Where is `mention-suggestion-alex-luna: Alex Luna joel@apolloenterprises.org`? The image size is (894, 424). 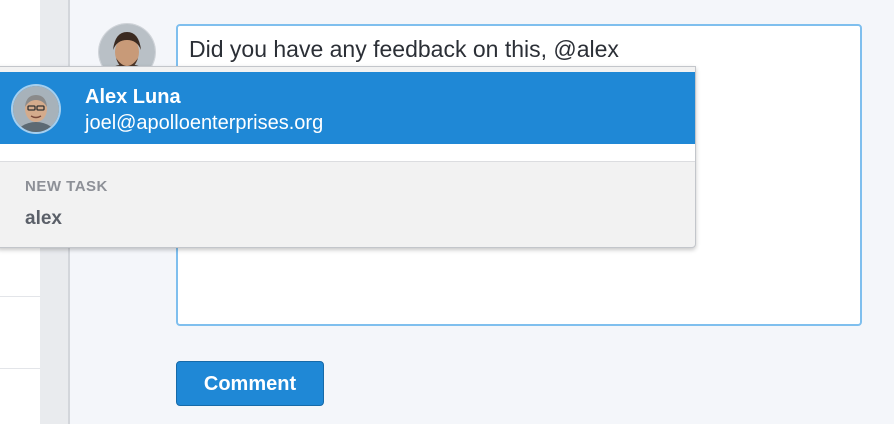 mention-suggestion-alex-luna: Alex Luna joel@apolloenterprises.org is located at coordinates (347, 108).